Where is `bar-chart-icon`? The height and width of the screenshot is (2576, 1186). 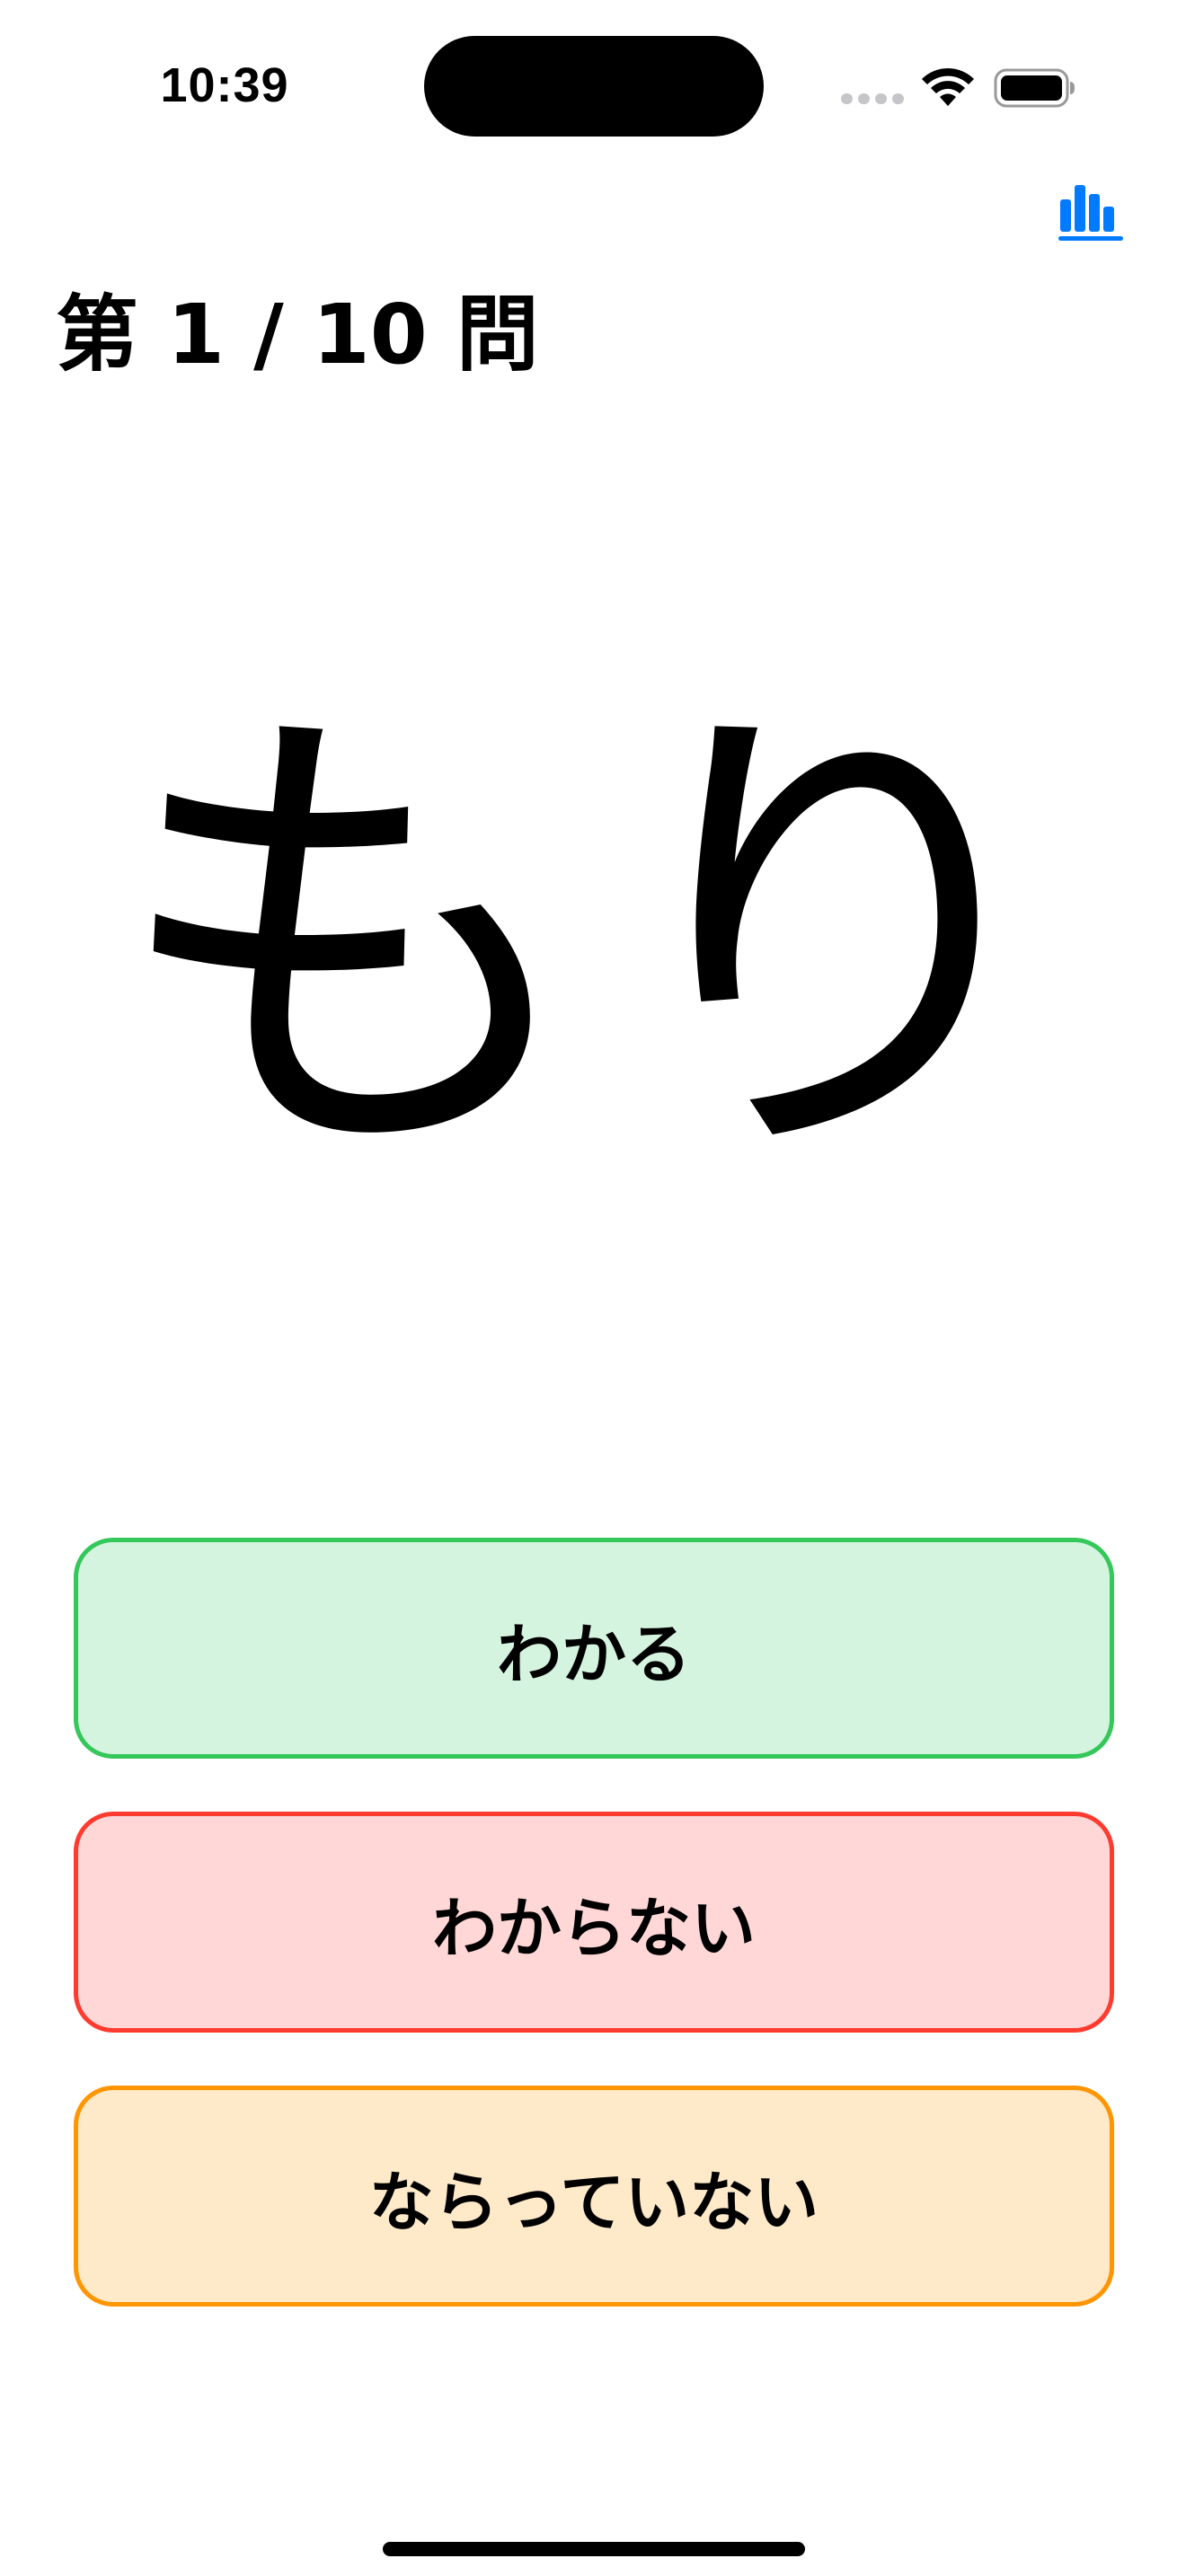 bar-chart-icon is located at coordinates (1092, 212).